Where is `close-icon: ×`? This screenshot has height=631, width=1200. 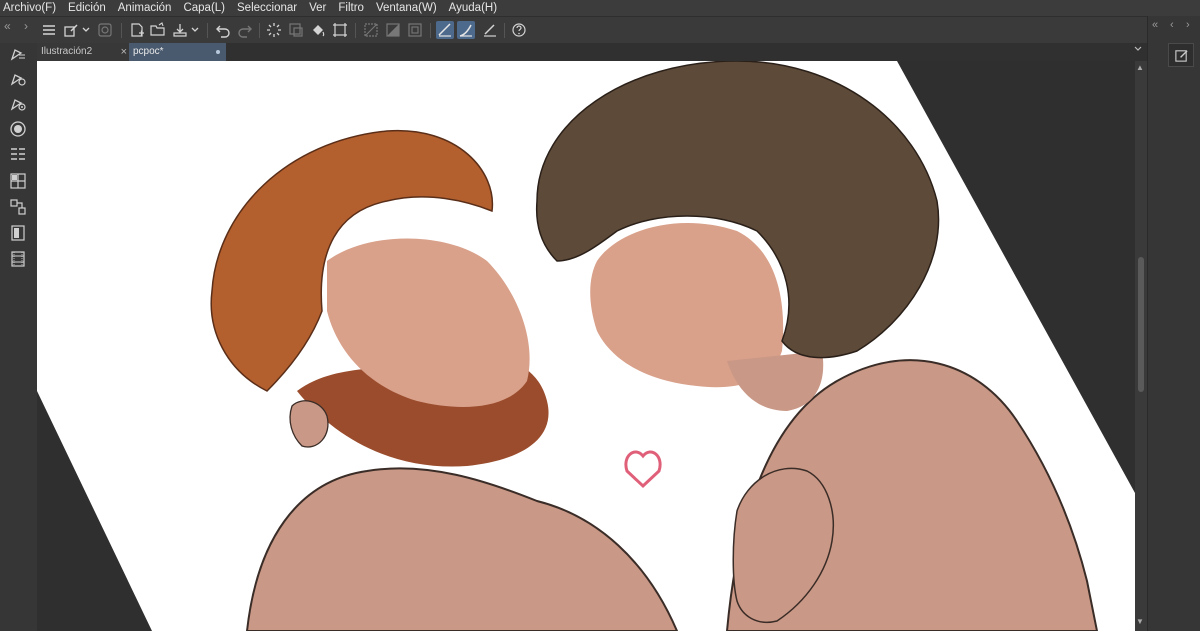 close-icon: × is located at coordinates (124, 52).